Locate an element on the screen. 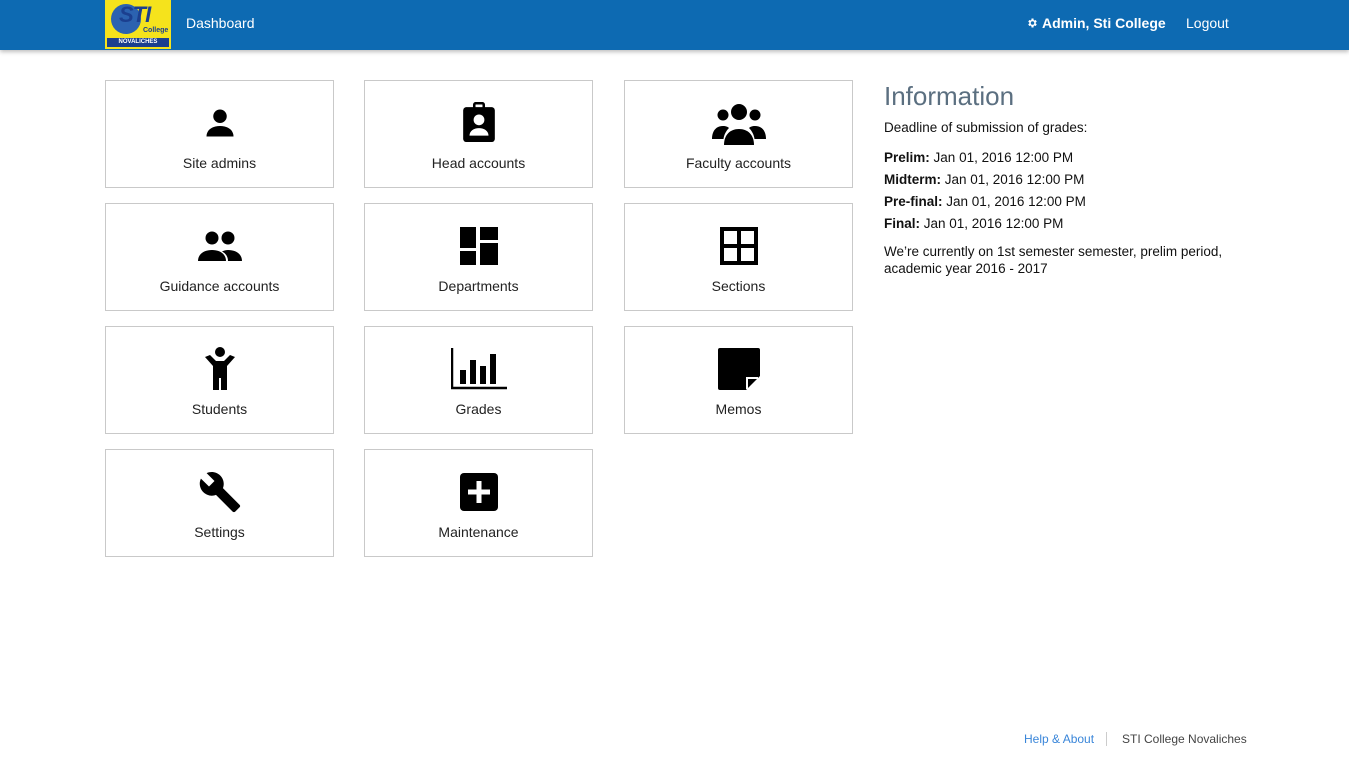  deadline-term: Final: is located at coordinates (902, 223).